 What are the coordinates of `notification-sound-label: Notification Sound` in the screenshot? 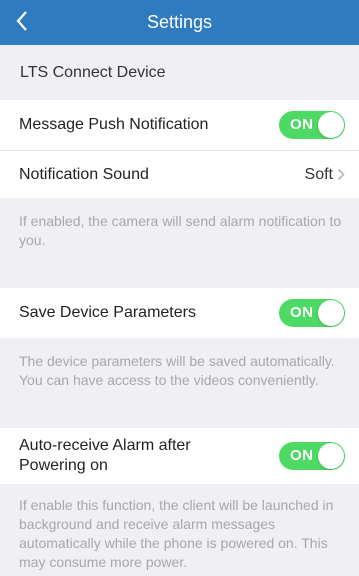 It's located at (84, 174).